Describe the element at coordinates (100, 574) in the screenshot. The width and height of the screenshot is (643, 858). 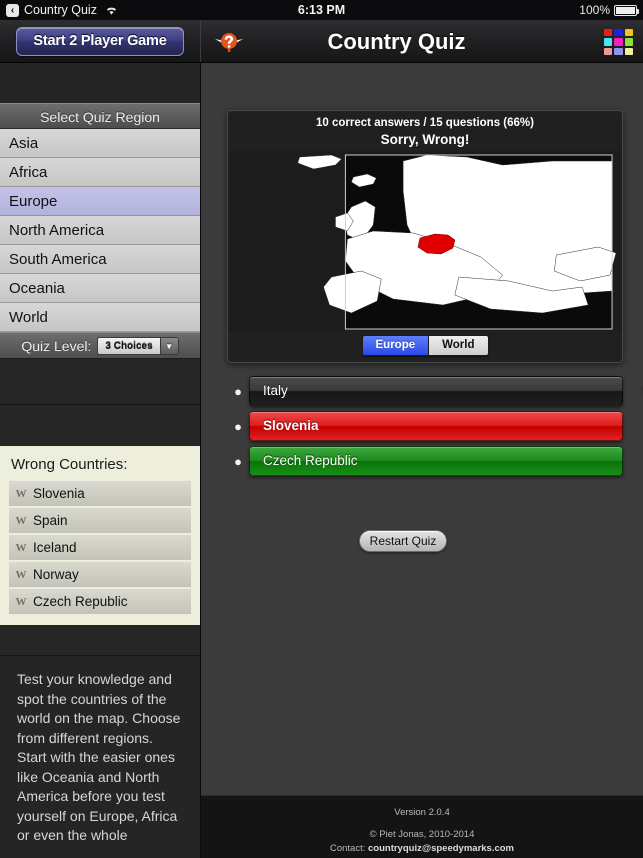
I see `list-item: W Norway` at that location.